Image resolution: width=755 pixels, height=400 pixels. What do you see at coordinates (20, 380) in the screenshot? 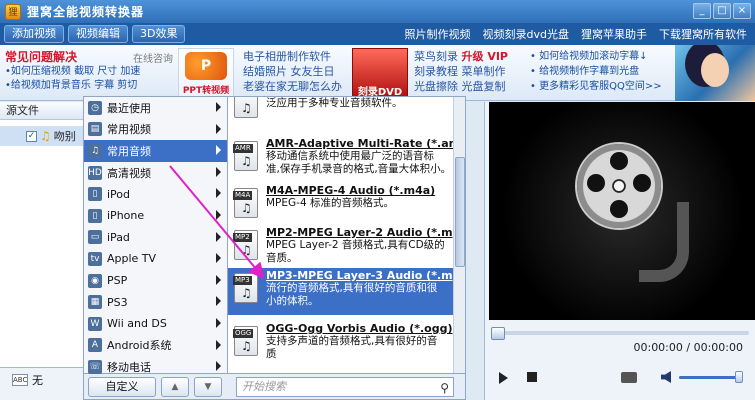
I see `subtitle-icon: ABC` at bounding box center [20, 380].